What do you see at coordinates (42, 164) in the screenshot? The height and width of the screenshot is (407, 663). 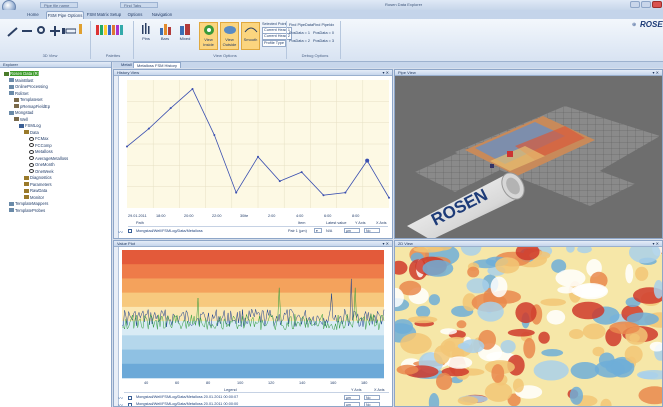 I see `tree-item: OneMonth` at bounding box center [42, 164].